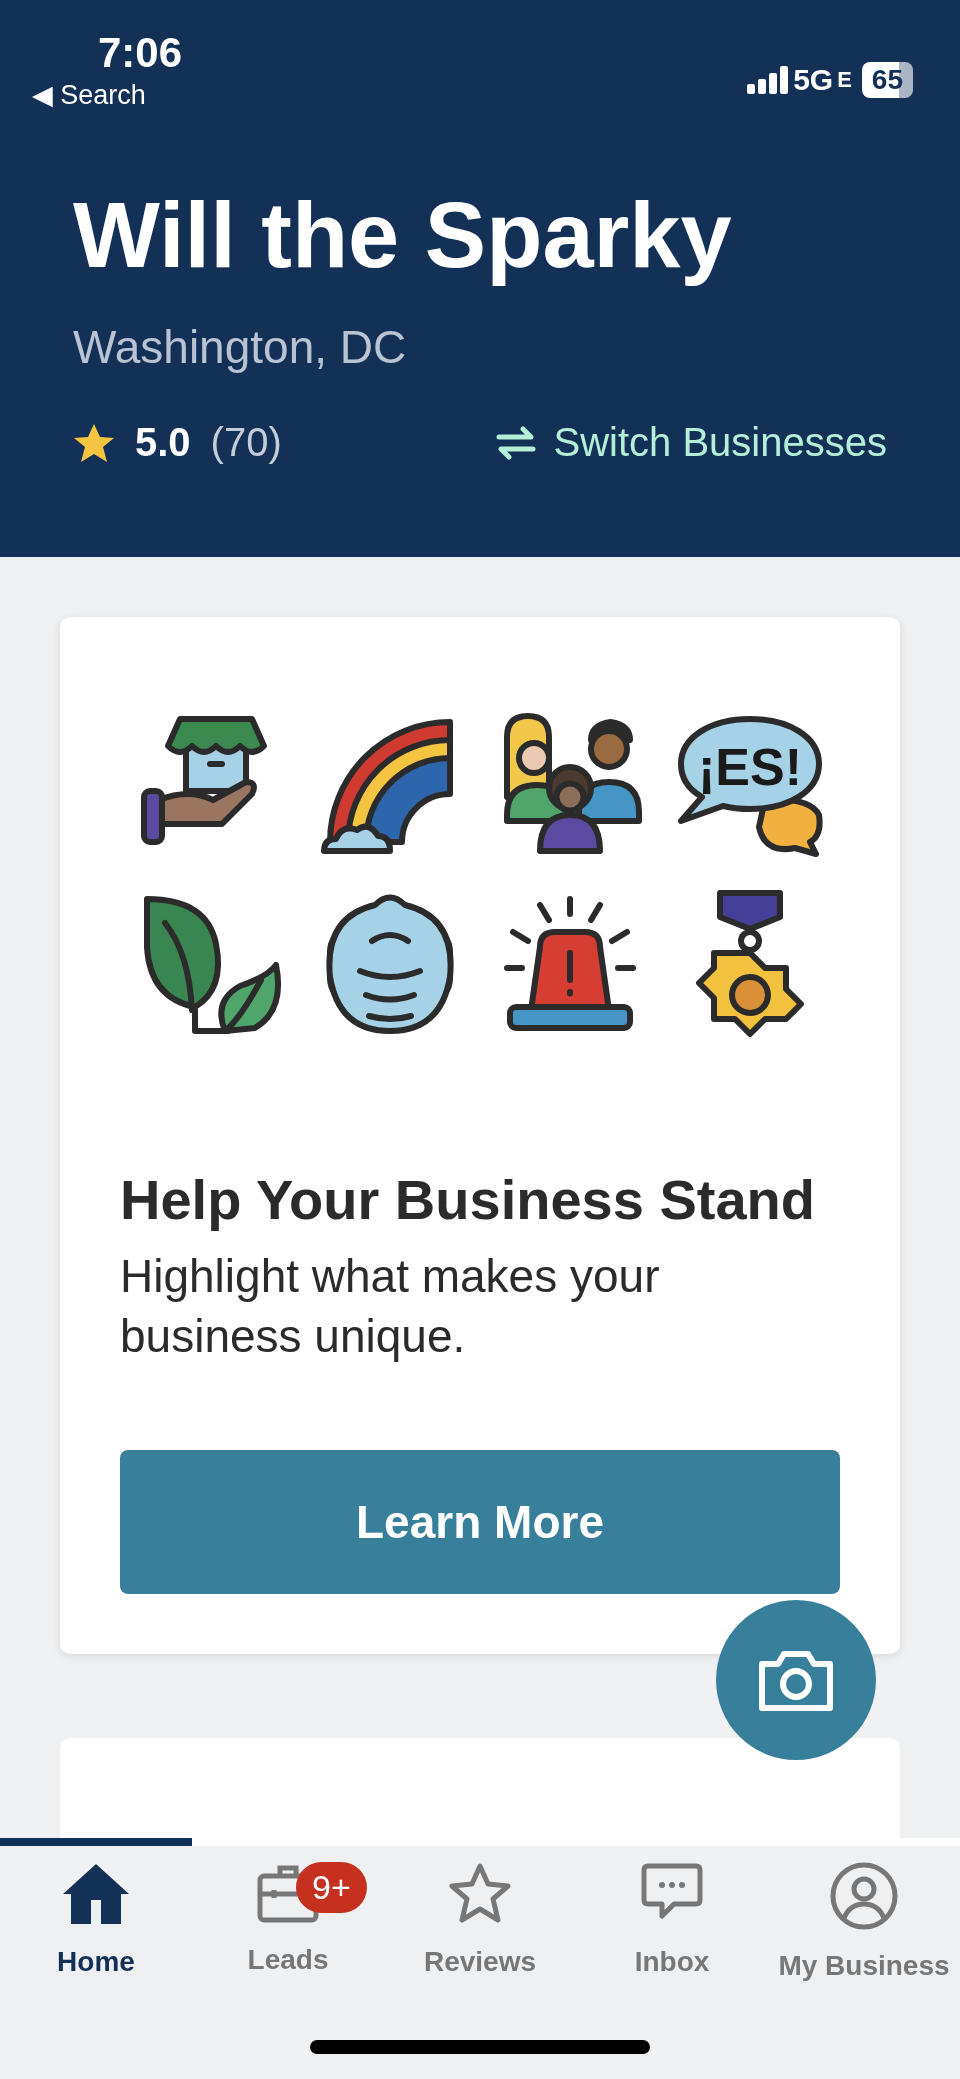 The image size is (960, 2079). Describe the element at coordinates (844, 80) in the screenshot. I see `network-suffix: E` at that location.